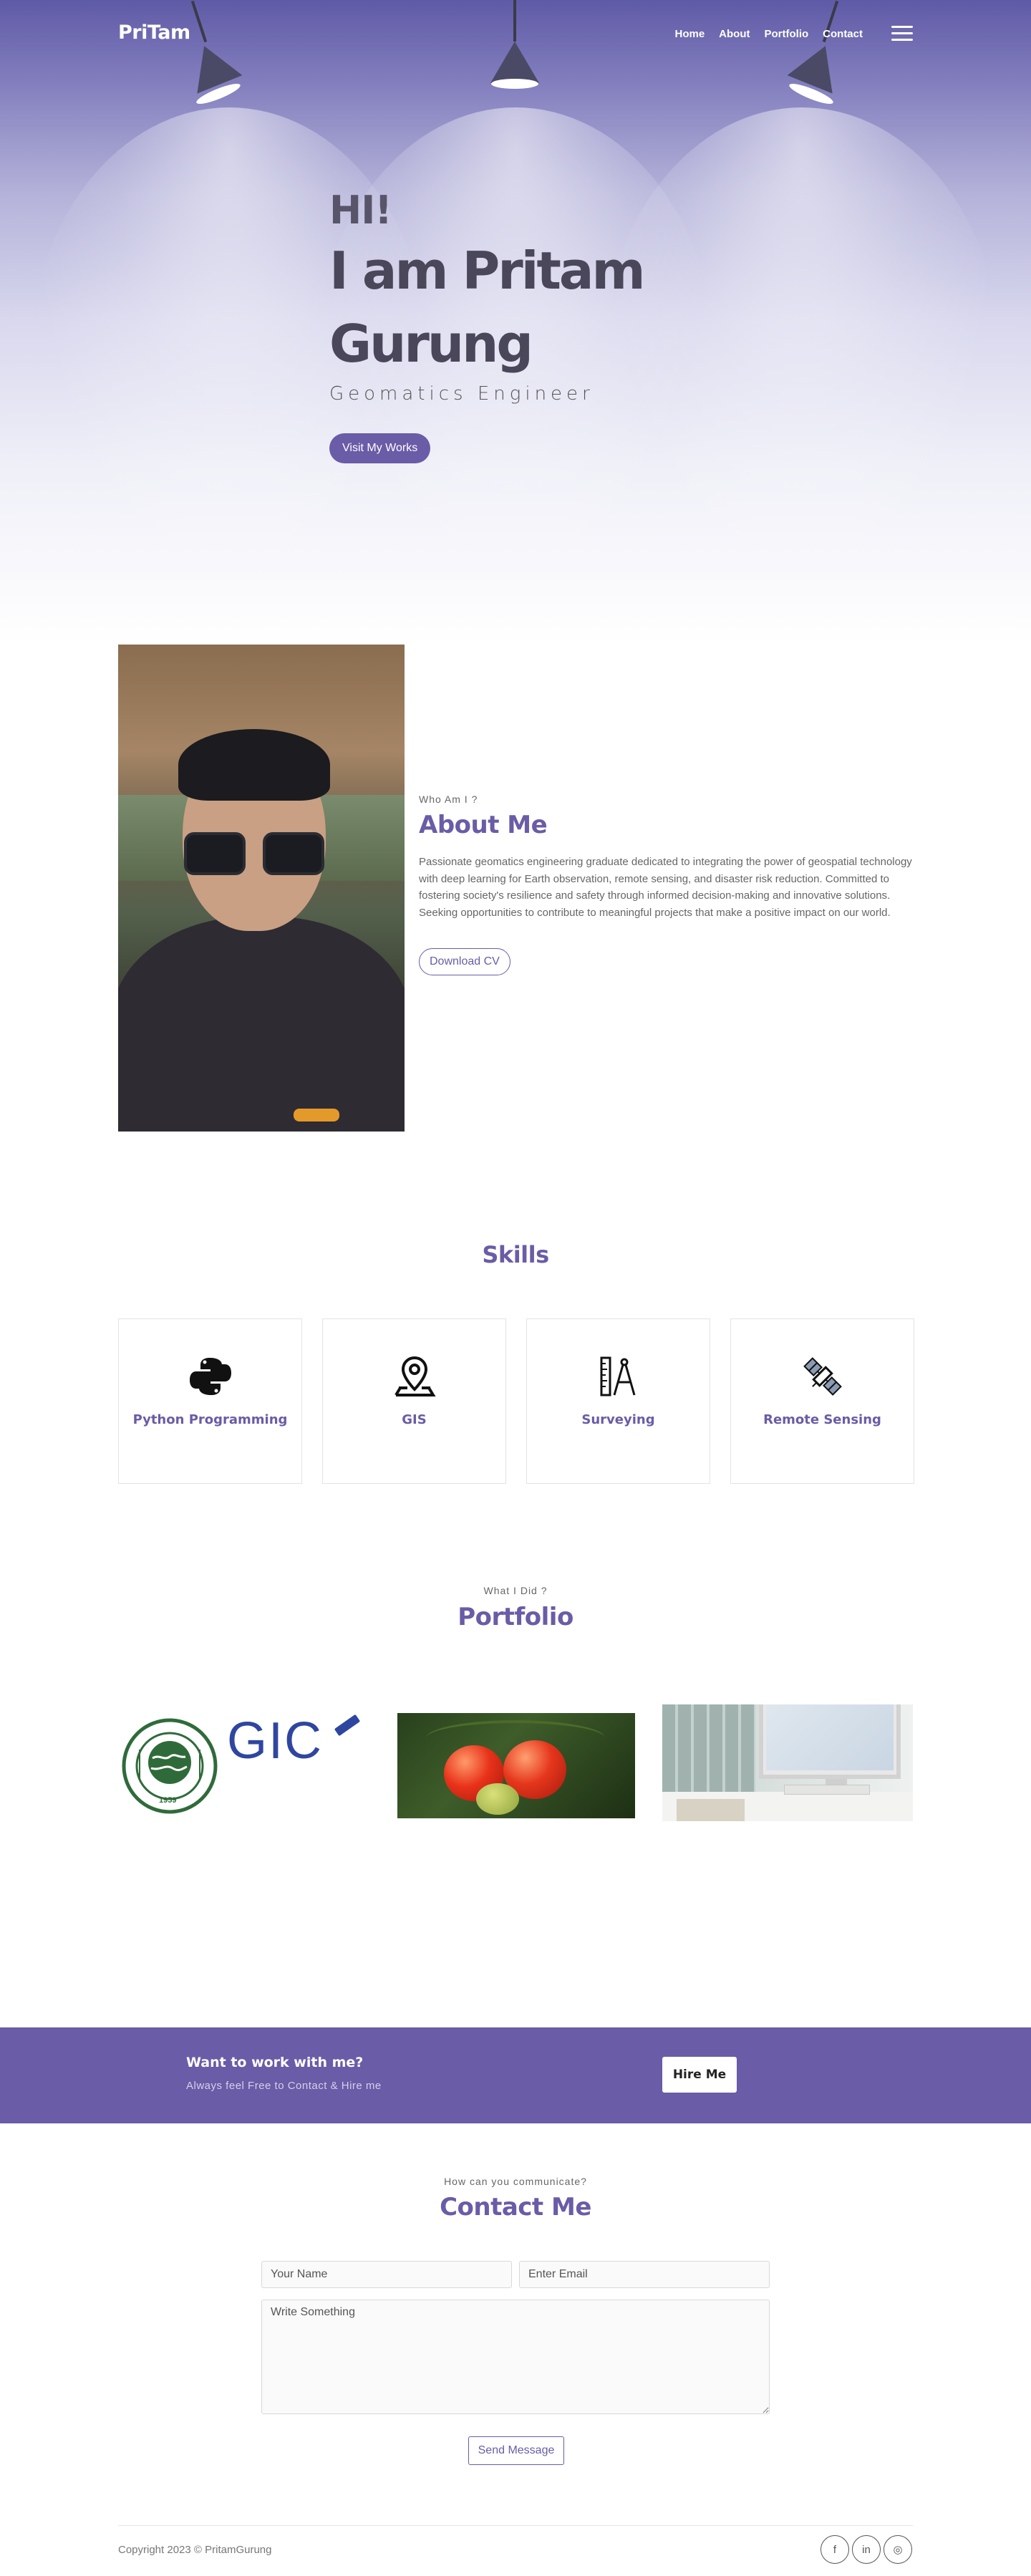 The width and height of the screenshot is (1031, 2576). I want to click on brand-logo: PriTam, so click(154, 32).